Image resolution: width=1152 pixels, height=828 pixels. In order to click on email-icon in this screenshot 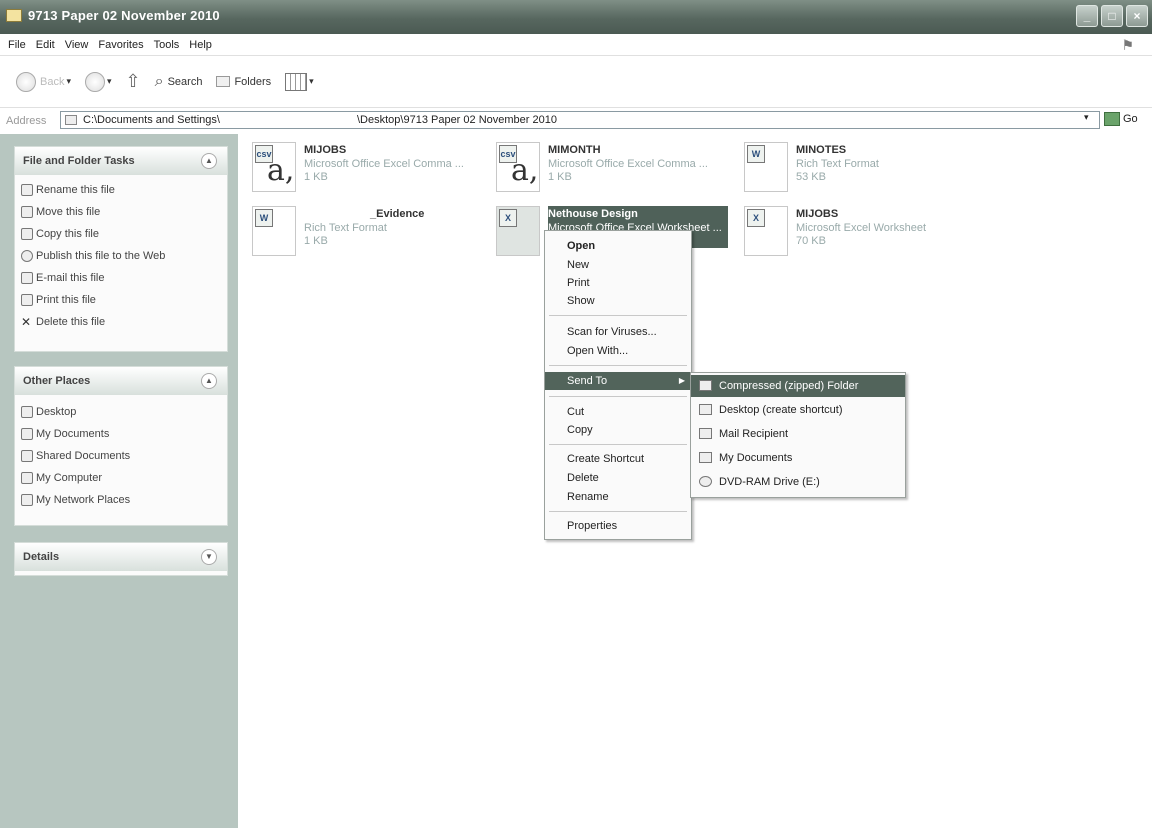, I will do `click(27, 278)`.